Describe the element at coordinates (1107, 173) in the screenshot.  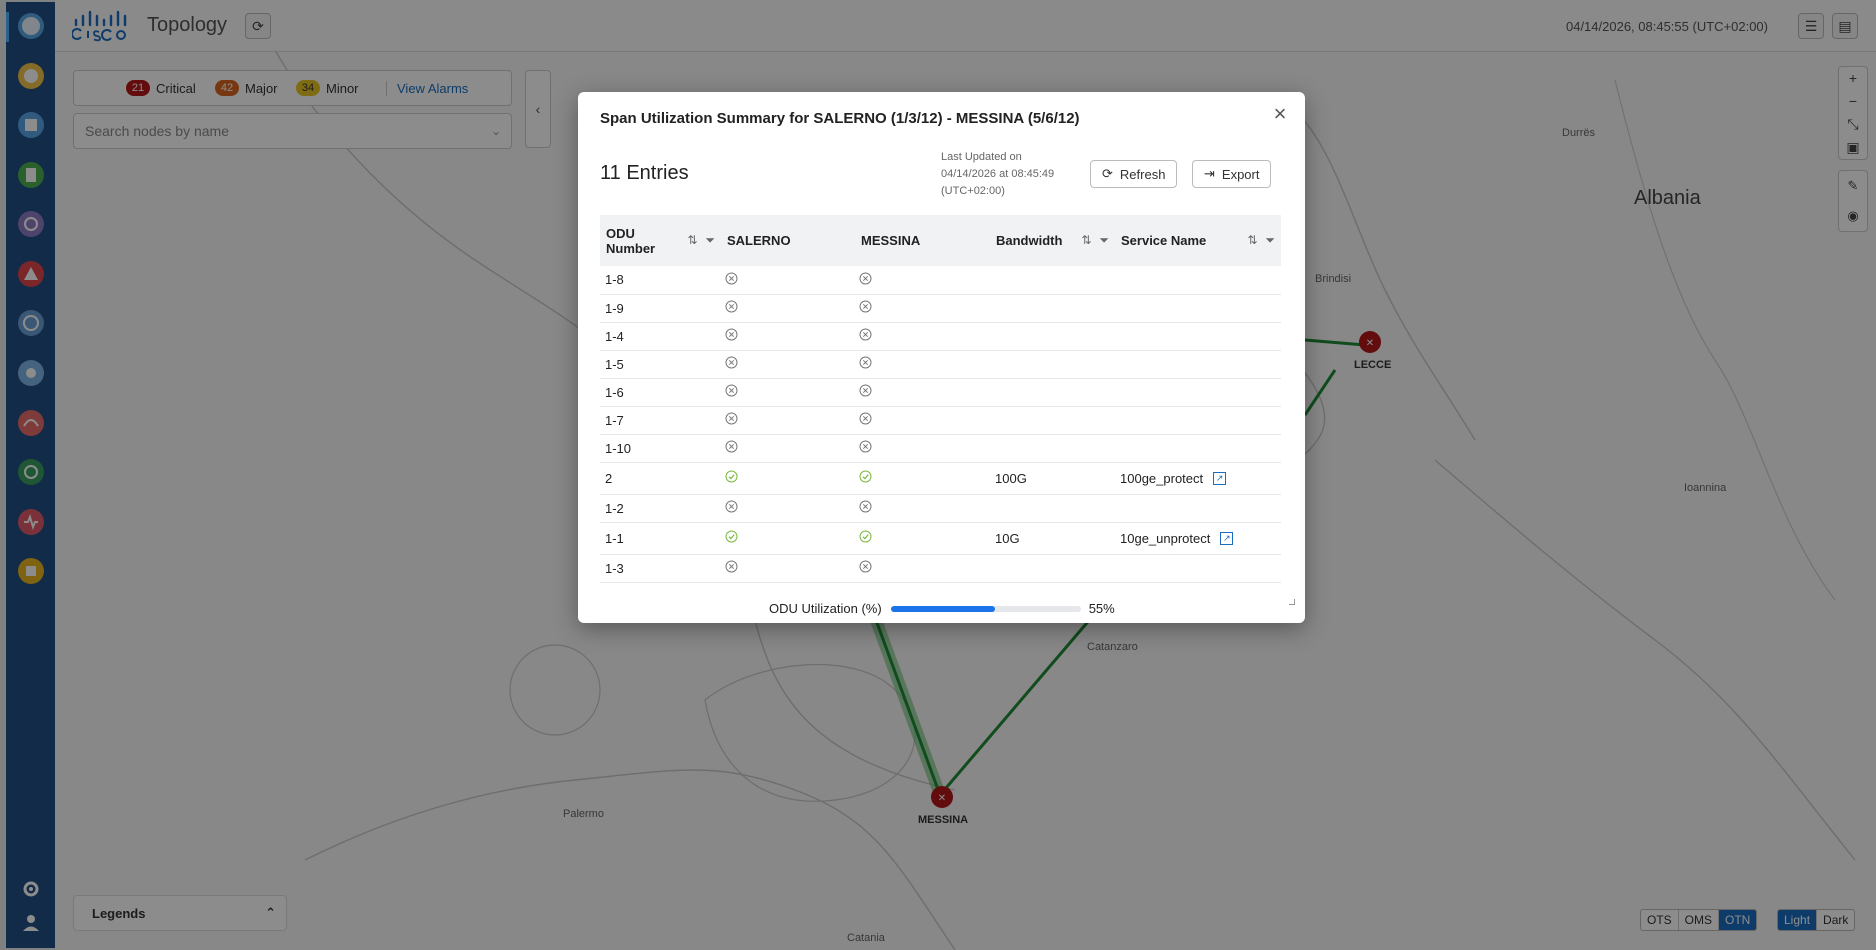
I see `refresh-icon: ⟳` at that location.